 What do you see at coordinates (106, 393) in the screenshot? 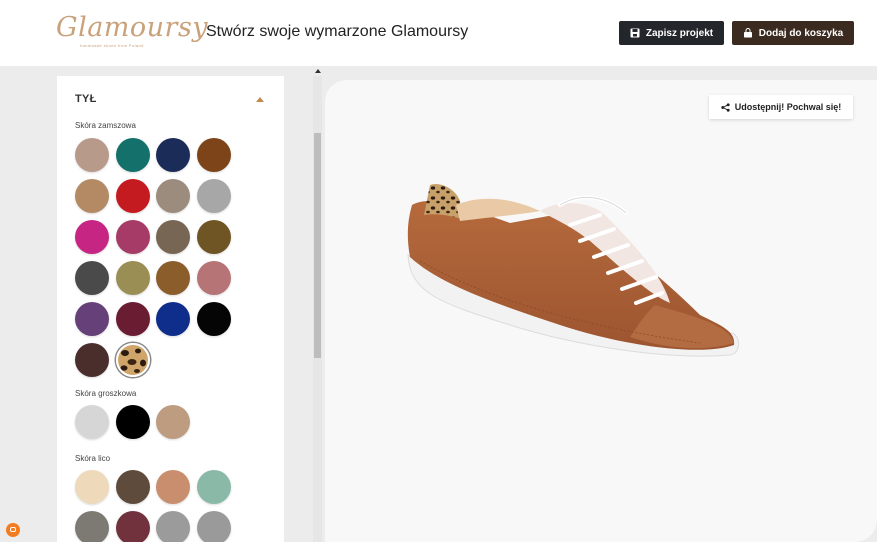
I see `group-label-pebbled: Skóra groszkowa` at bounding box center [106, 393].